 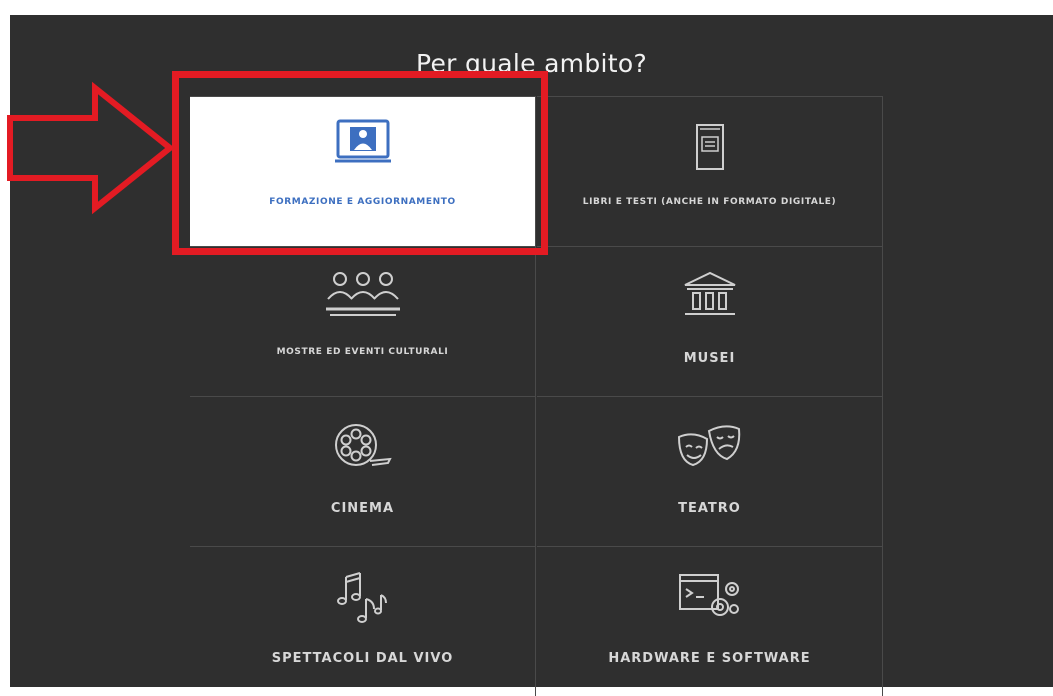 What do you see at coordinates (709, 508) in the screenshot?
I see `category-label: TEATRO` at bounding box center [709, 508].